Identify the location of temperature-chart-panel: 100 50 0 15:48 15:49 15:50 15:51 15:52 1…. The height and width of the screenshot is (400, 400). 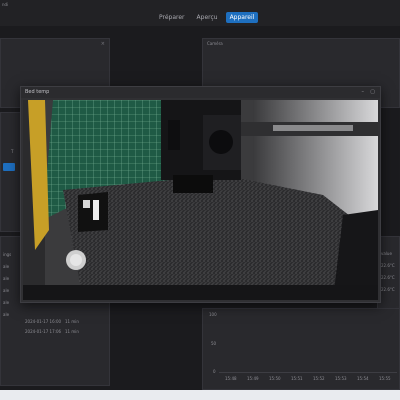
(301, 349).